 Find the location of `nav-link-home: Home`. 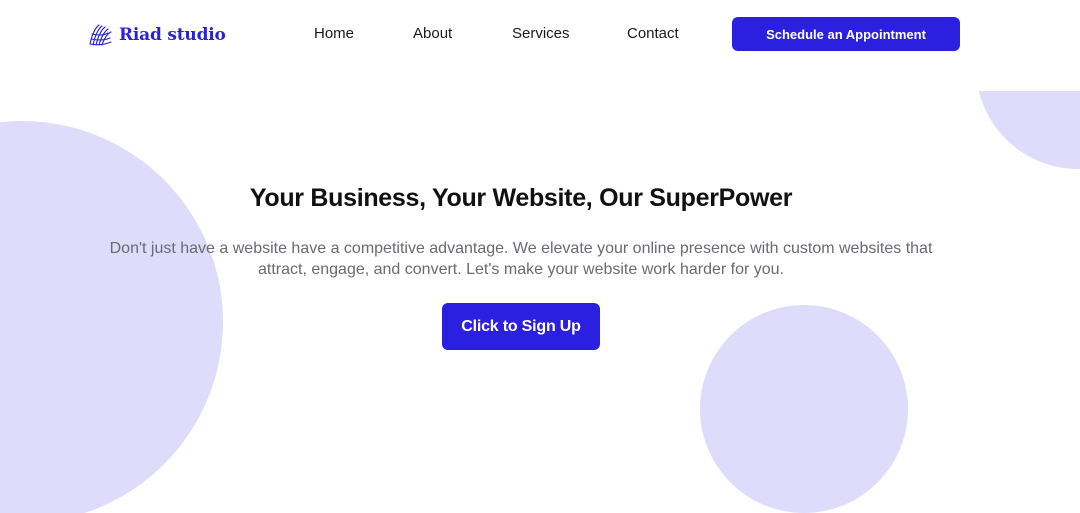

nav-link-home: Home is located at coordinates (334, 34).